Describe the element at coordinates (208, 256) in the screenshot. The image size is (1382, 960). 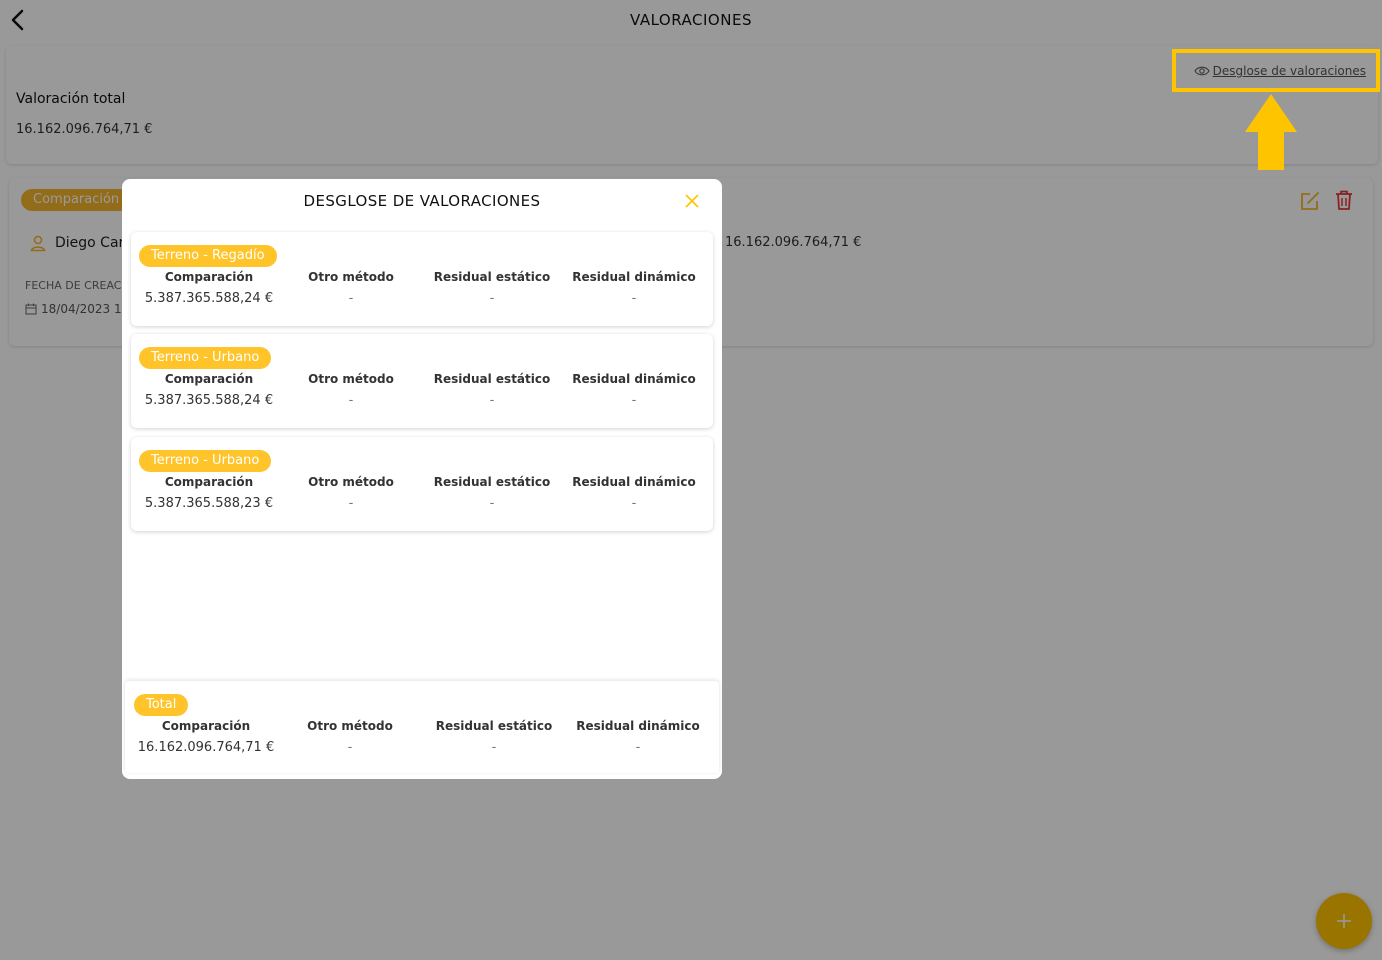
I see `row-badge: Terreno - Regadío` at that location.